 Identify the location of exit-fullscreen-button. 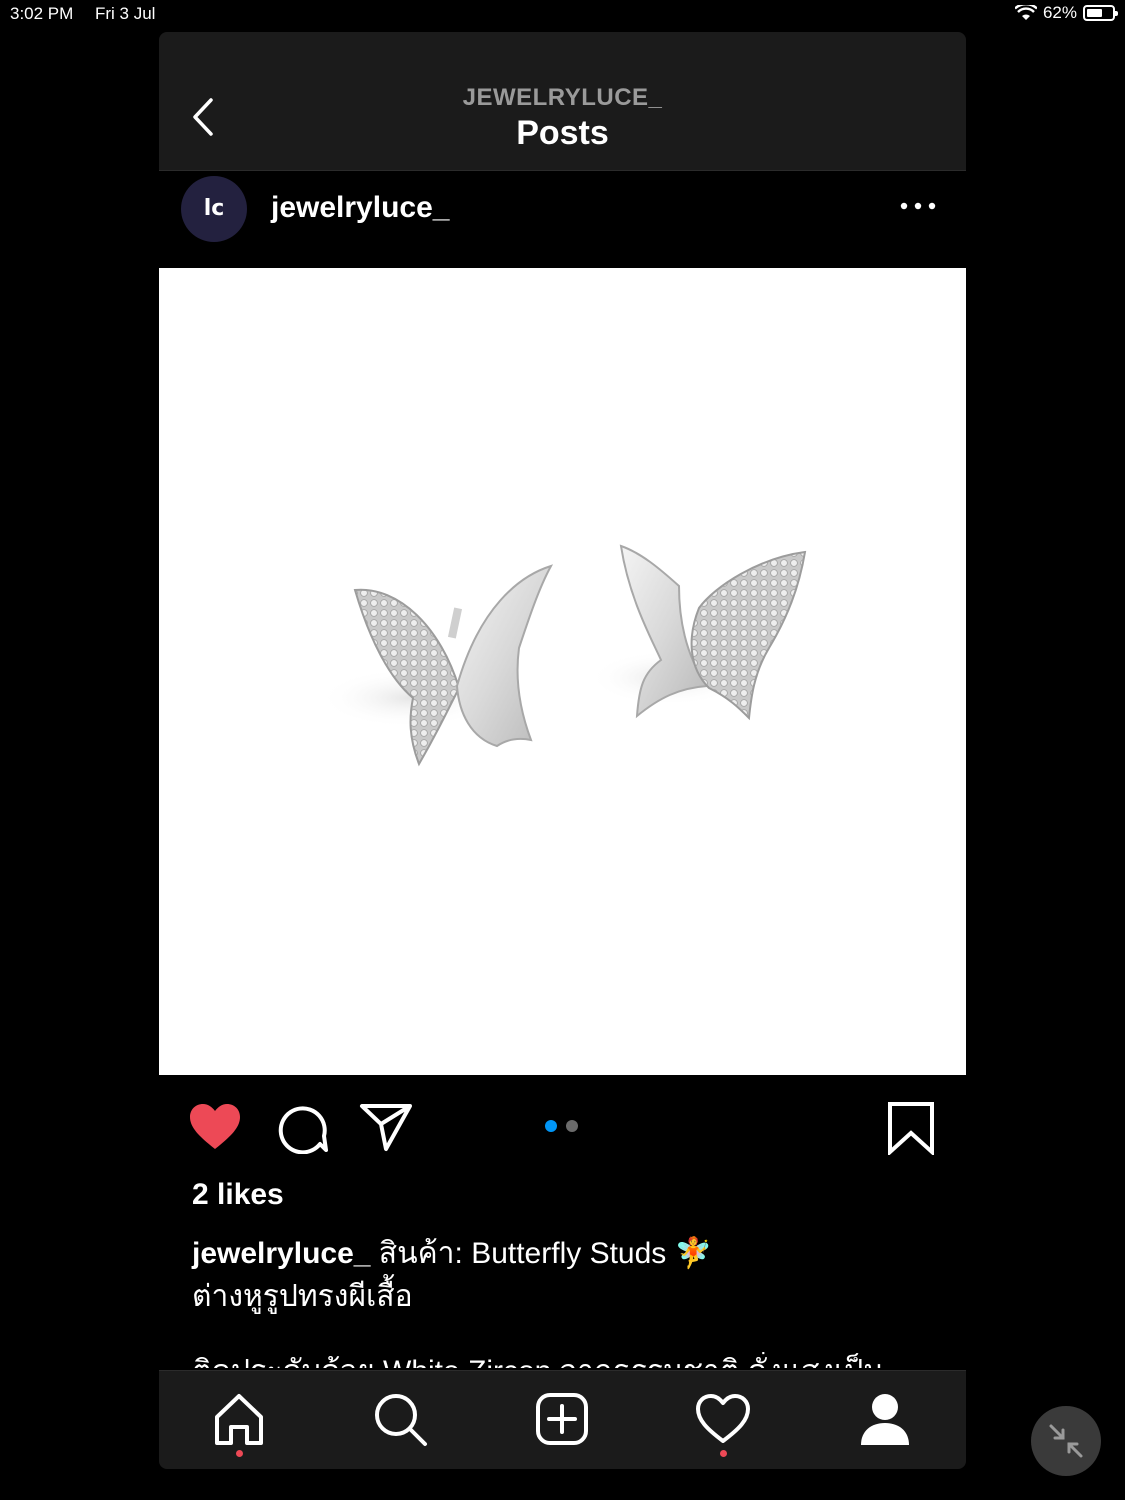
(1066, 1441).